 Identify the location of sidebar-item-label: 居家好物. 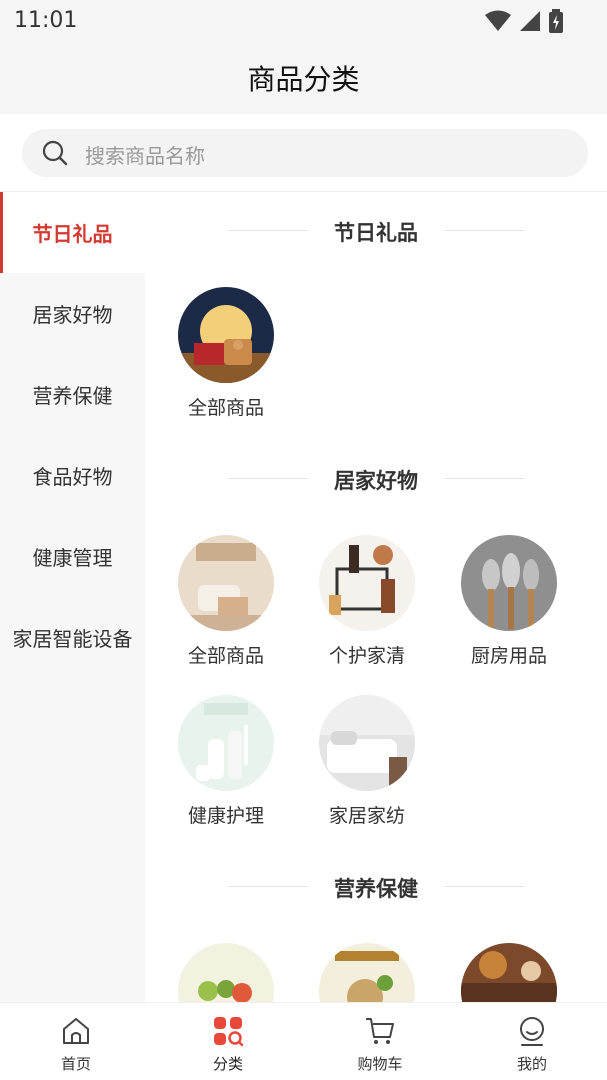
(72, 315).